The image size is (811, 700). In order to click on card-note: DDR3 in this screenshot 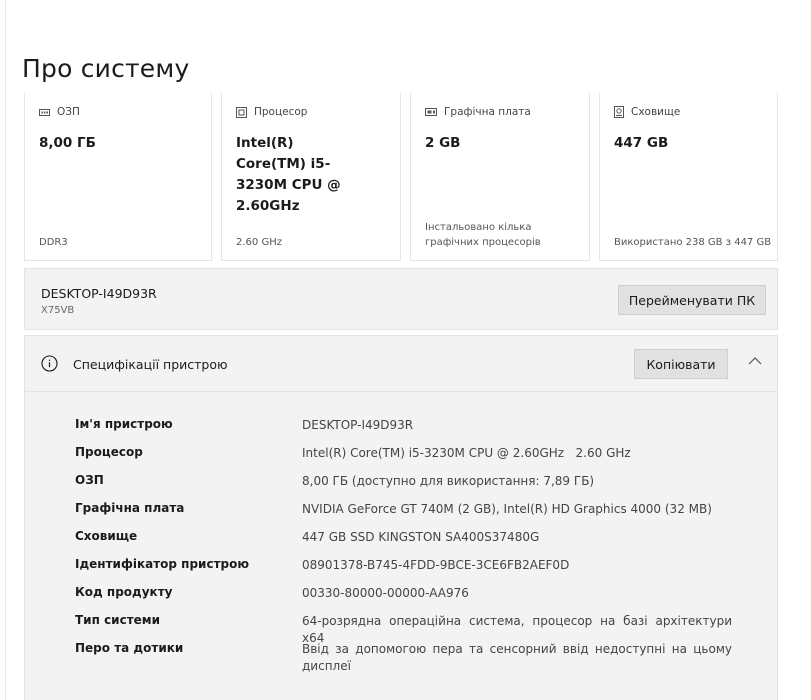, I will do `click(53, 242)`.